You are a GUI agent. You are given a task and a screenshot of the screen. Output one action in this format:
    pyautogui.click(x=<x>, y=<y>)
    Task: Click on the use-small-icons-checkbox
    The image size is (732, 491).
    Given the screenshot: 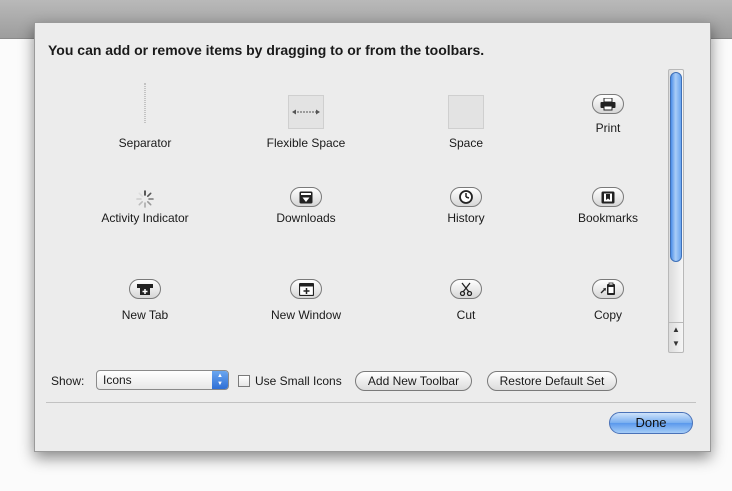 What is the action you would take?
    pyautogui.click(x=244, y=381)
    